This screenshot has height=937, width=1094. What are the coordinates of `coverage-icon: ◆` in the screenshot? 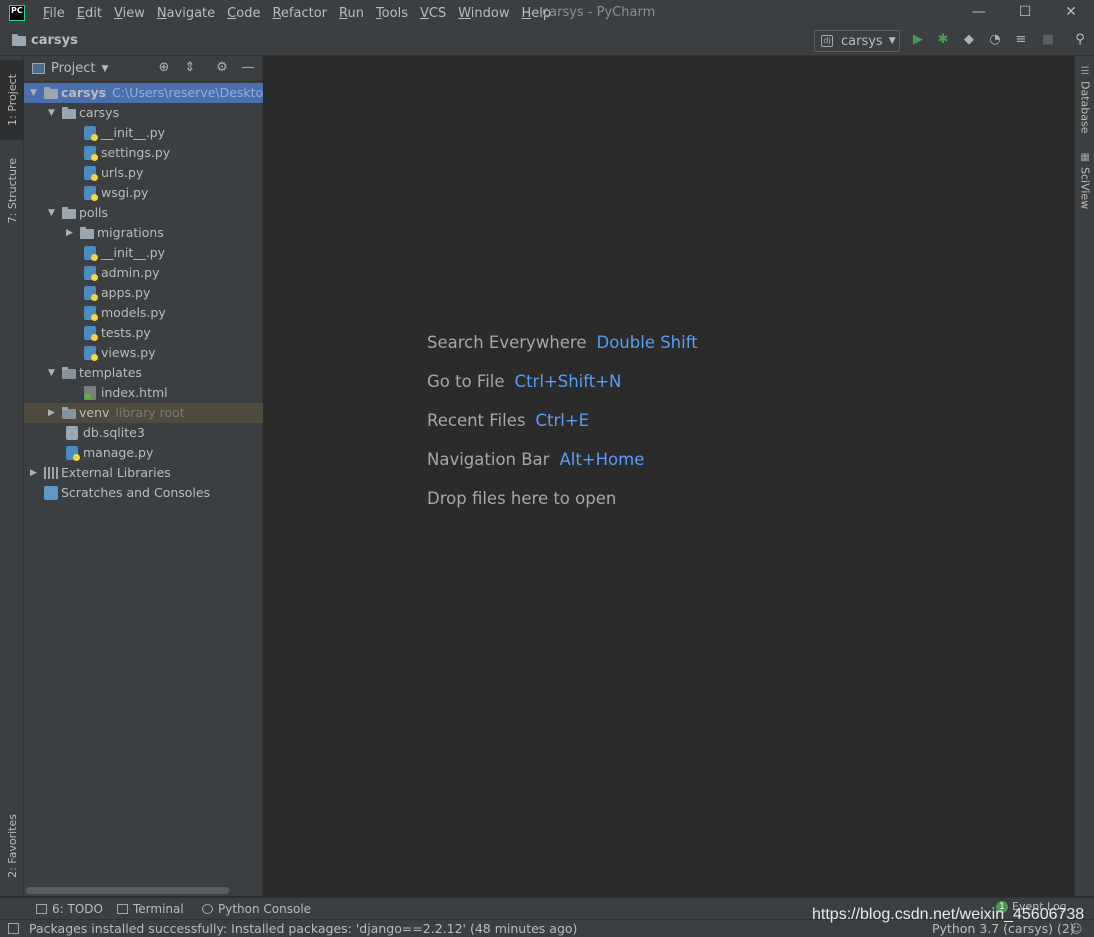 It's located at (969, 40).